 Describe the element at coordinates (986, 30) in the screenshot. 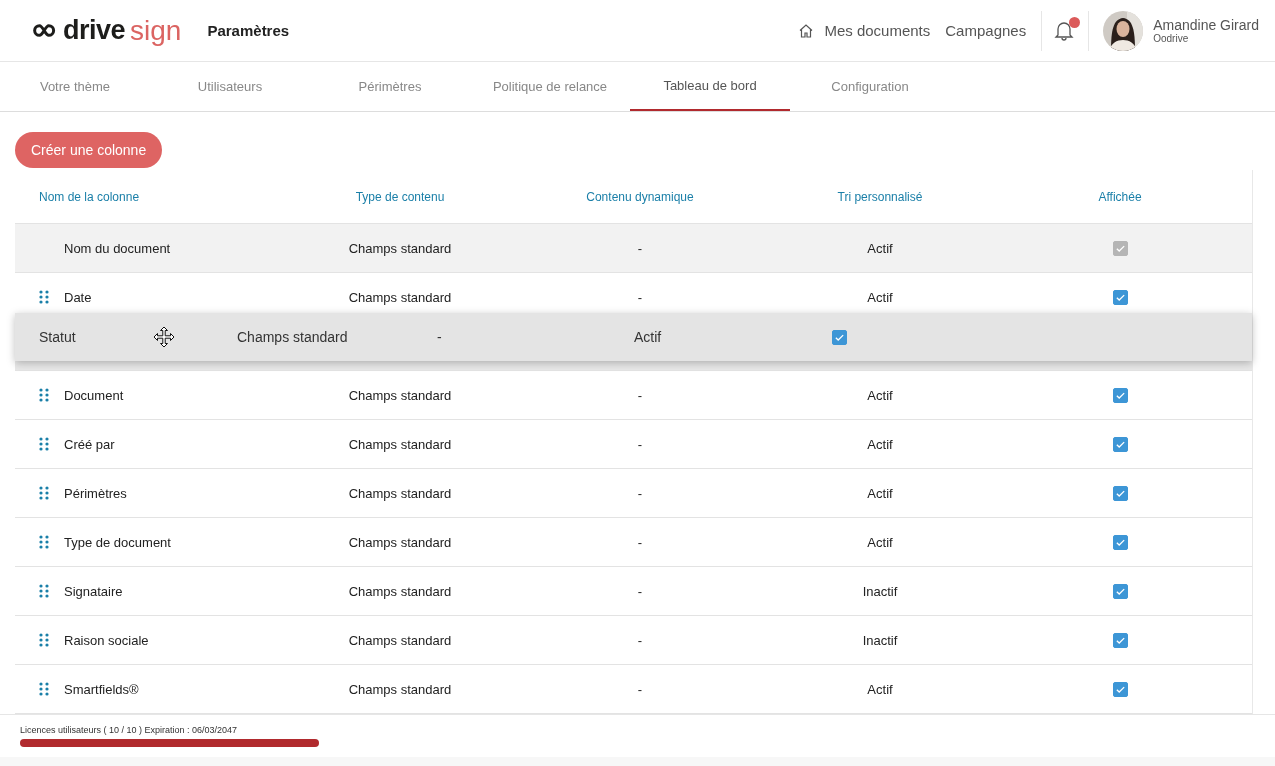

I see `nav-link: Campagnes` at that location.